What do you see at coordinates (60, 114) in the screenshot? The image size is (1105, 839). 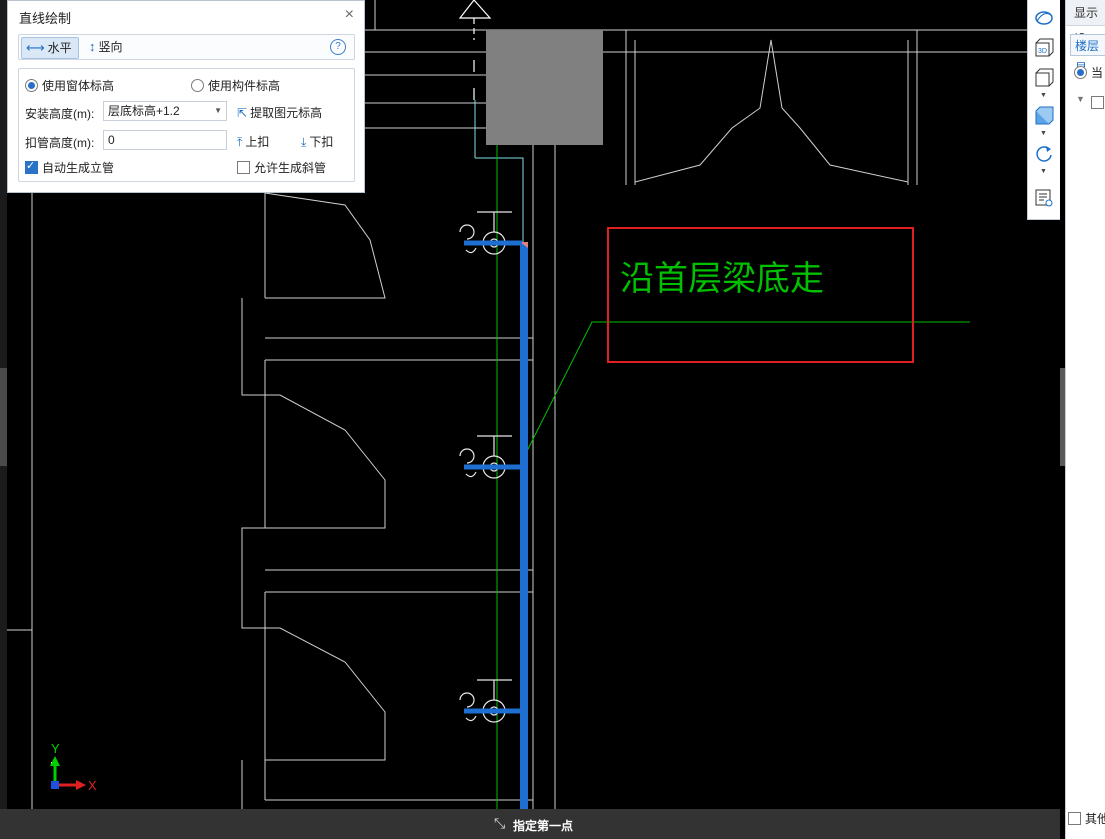 I see `install-height-label: 安装高度(m):` at bounding box center [60, 114].